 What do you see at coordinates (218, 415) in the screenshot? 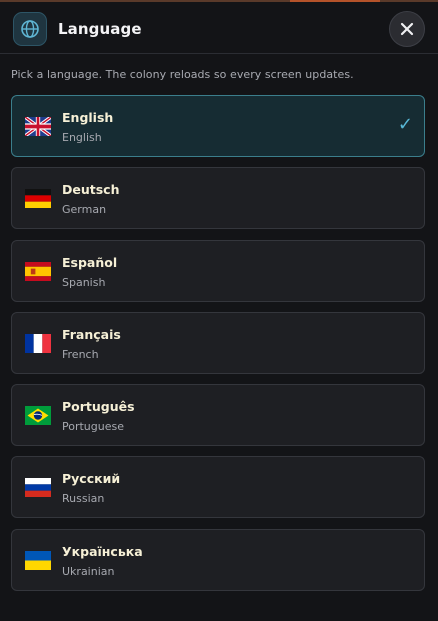
I see `language-option-portuguese: Português Portuguese` at bounding box center [218, 415].